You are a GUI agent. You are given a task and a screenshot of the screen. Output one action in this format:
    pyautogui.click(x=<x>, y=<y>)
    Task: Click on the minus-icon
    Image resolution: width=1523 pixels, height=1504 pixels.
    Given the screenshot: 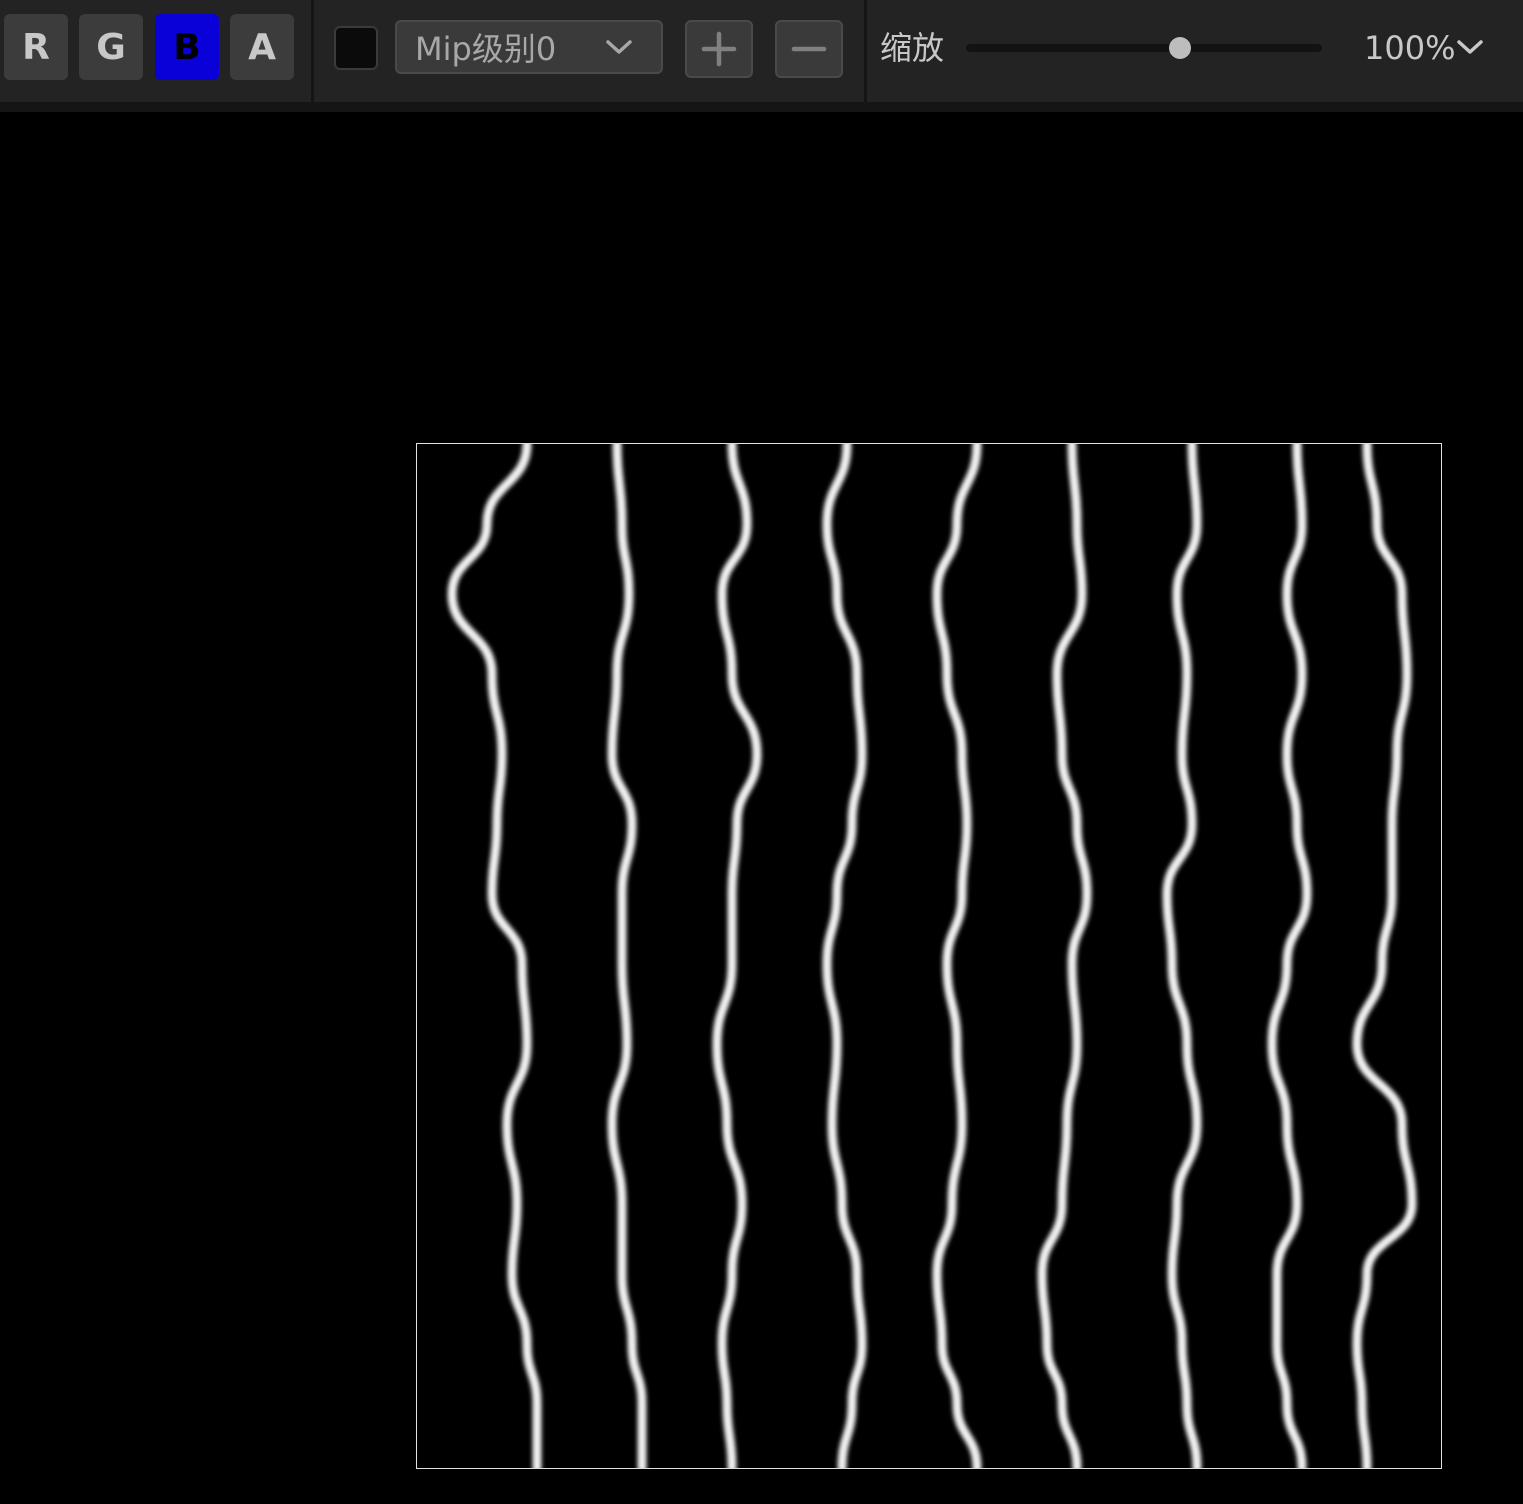 What is the action you would take?
    pyautogui.click(x=809, y=49)
    